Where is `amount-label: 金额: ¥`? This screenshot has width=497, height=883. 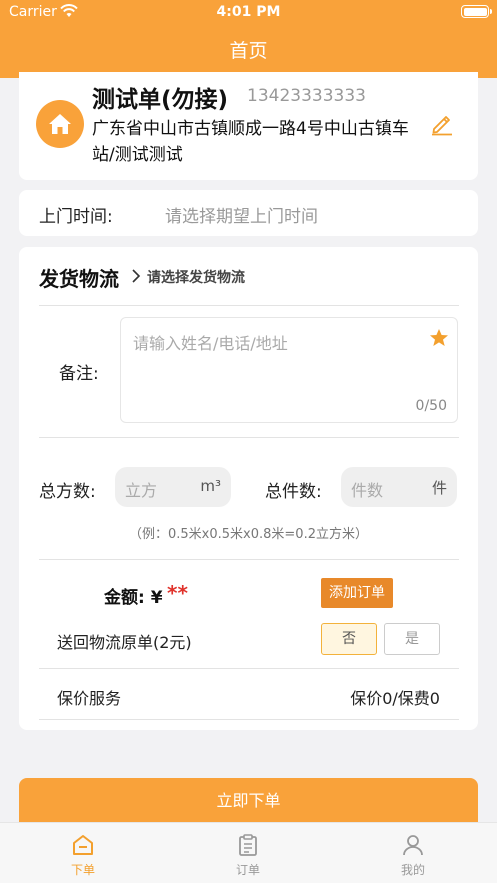 amount-label: 金额: ¥ is located at coordinates (133, 598).